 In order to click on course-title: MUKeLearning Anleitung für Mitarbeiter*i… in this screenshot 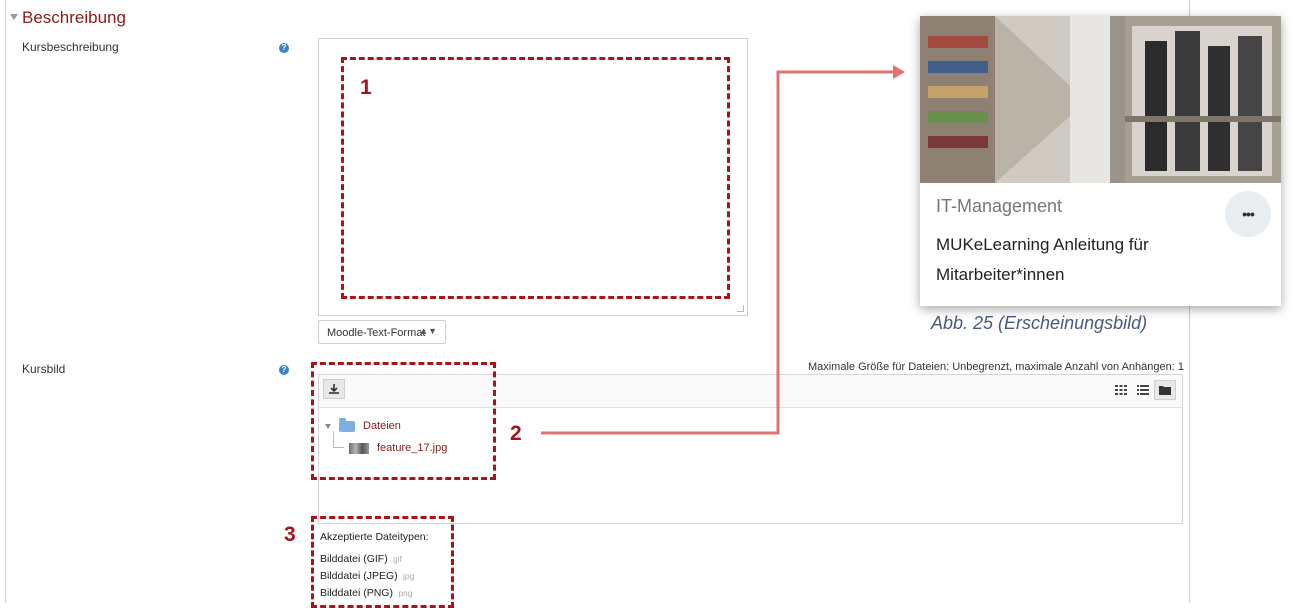, I will do `click(1086, 260)`.